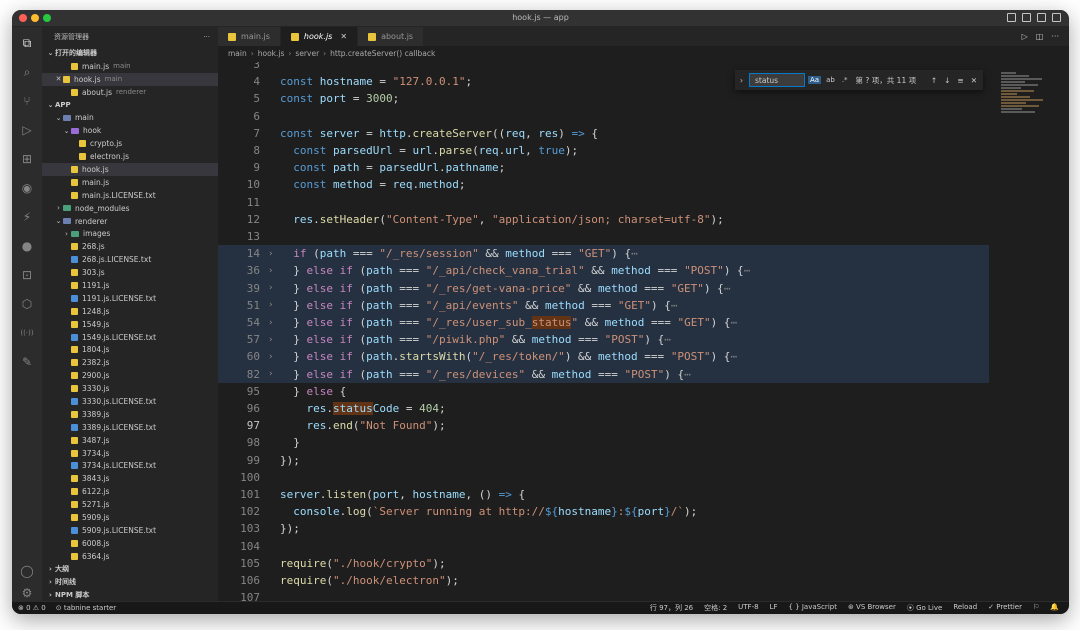 This screenshot has width=1080, height=630. I want to click on file-item: 3843.js, so click(130, 478).